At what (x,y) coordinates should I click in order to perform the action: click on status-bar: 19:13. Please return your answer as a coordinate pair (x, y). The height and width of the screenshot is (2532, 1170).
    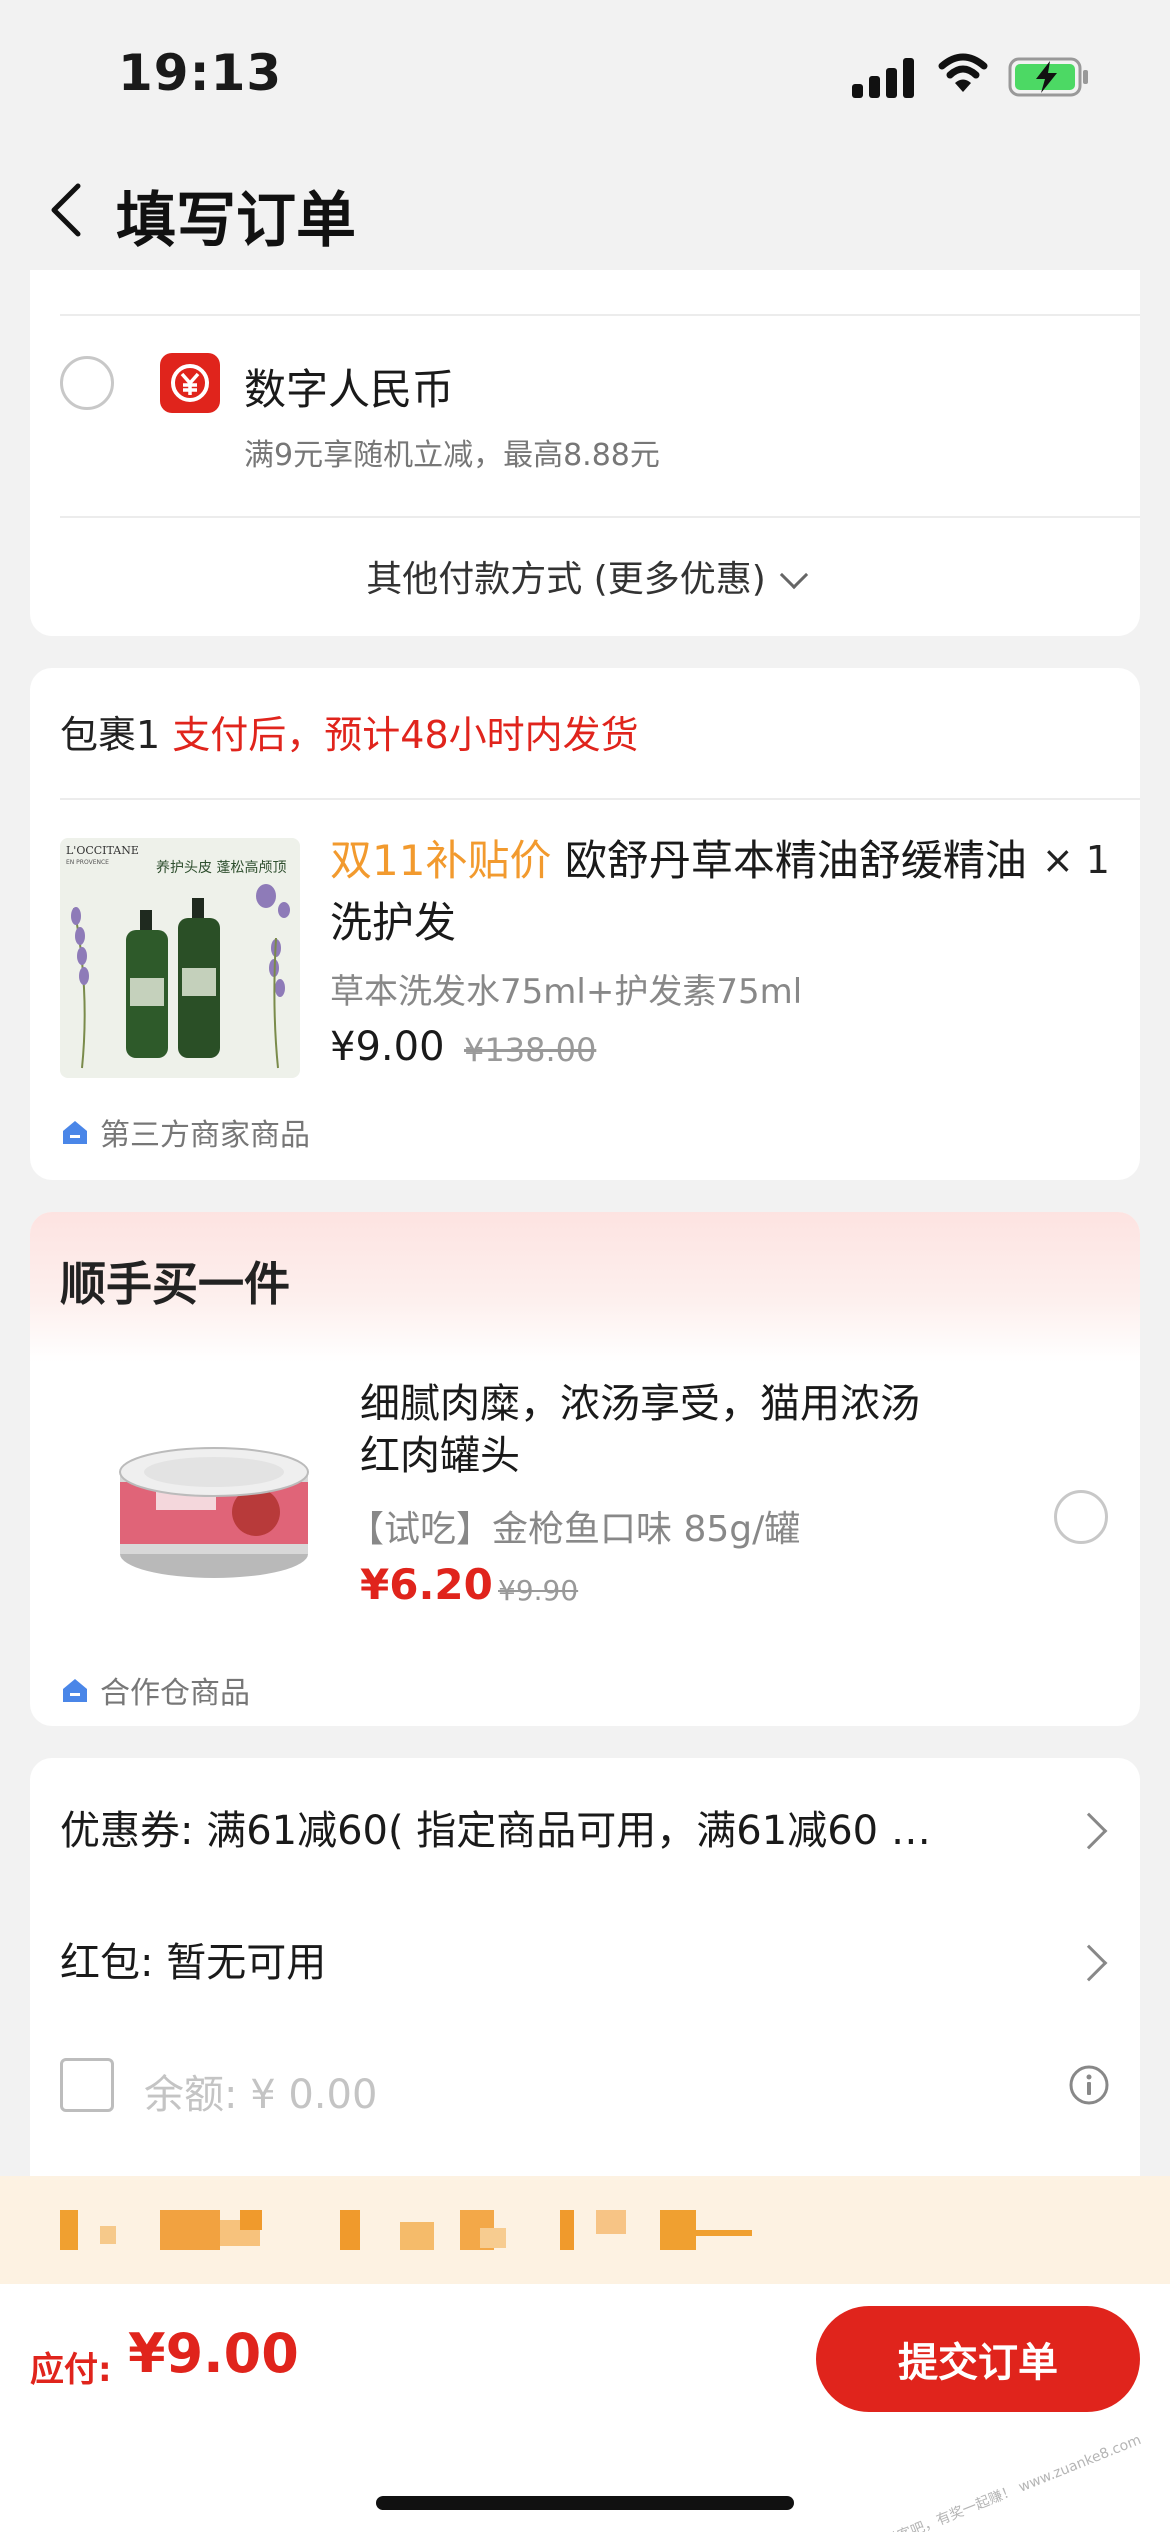
    Looking at the image, I should click on (585, 75).